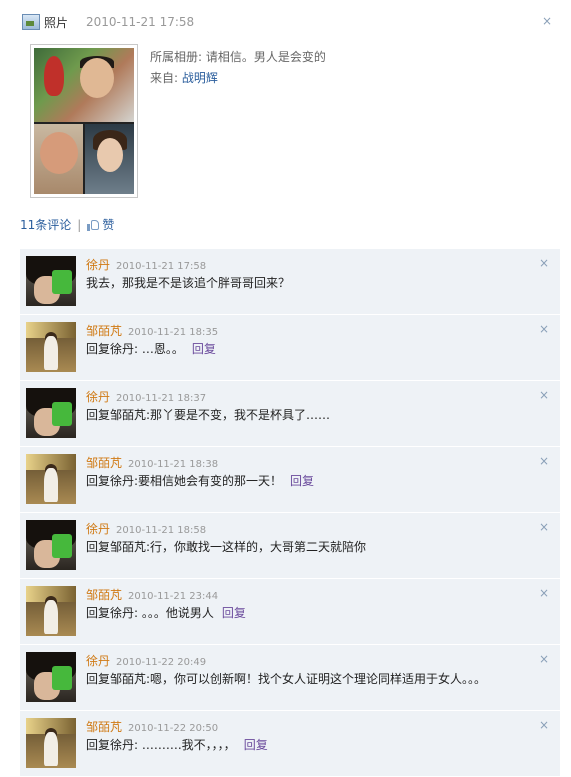 This screenshot has height=777, width=571. What do you see at coordinates (161, 530) in the screenshot?
I see `comment-time: 2010-11-21 18:58` at bounding box center [161, 530].